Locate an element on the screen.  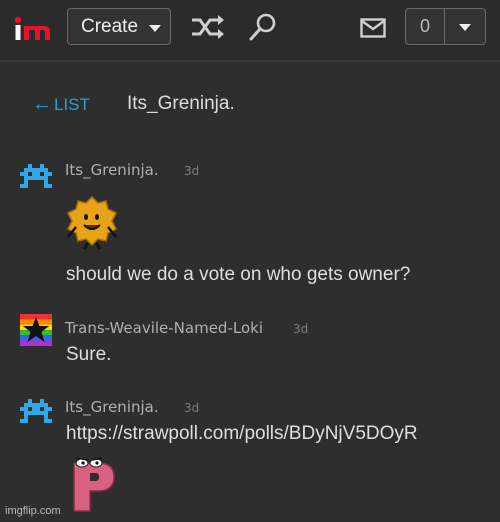
message-text: Sure. is located at coordinates (89, 354).